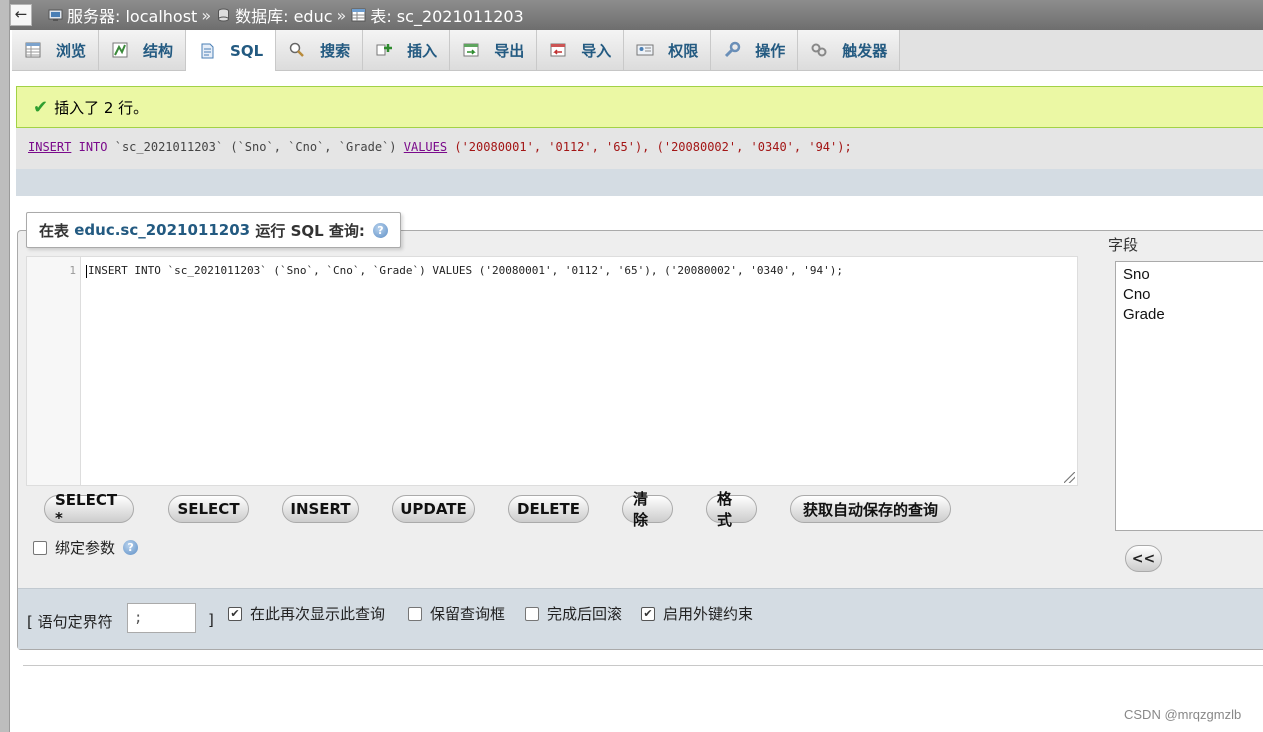 The width and height of the screenshot is (1263, 732). Describe the element at coordinates (41, 107) in the screenshot. I see `checkmark-icon: ✔` at that location.